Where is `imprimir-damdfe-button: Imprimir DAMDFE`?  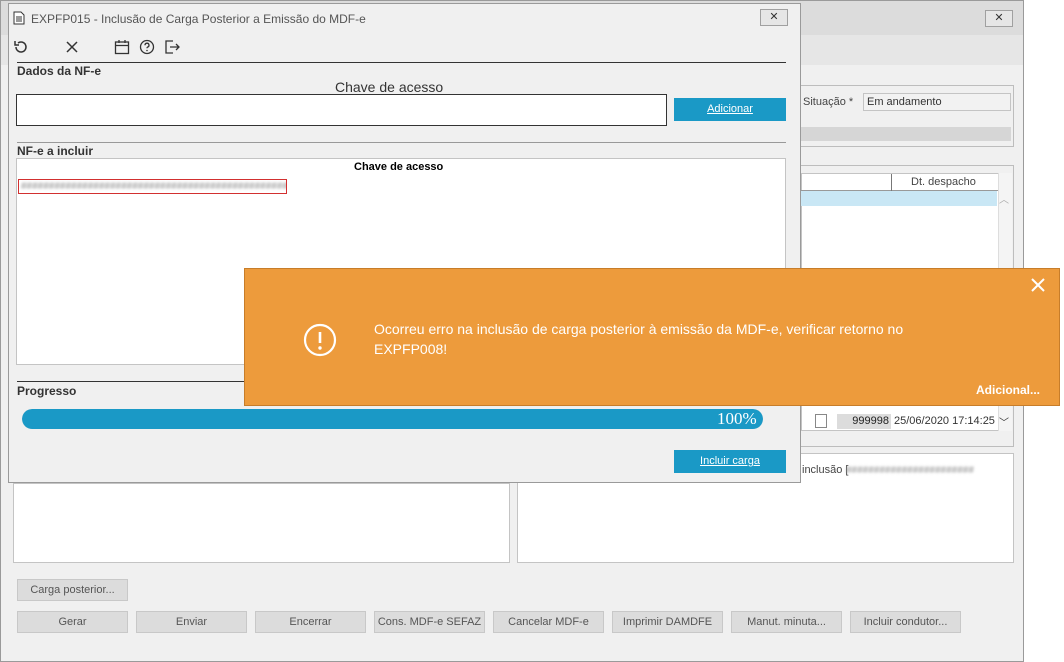
imprimir-damdfe-button: Imprimir DAMDFE is located at coordinates (667, 622).